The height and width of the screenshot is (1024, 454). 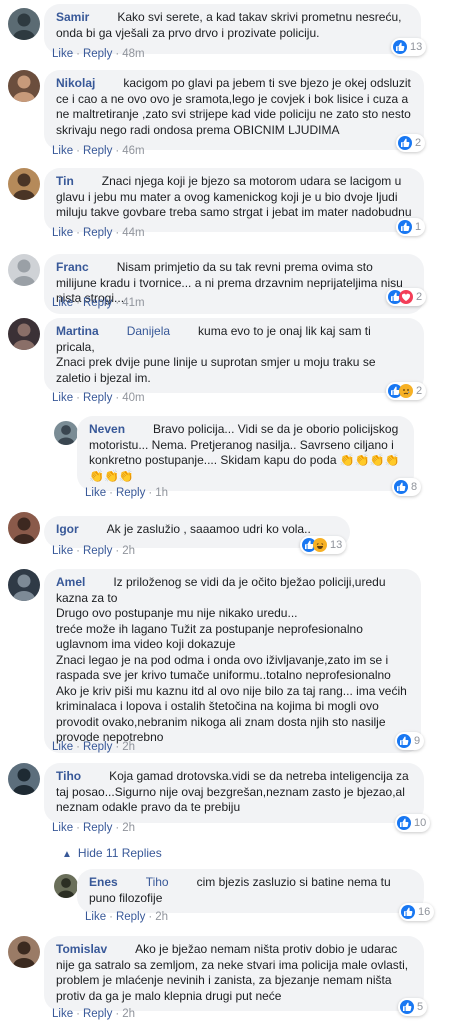 What do you see at coordinates (133, 54) in the screenshot?
I see `comment-timestamp: 48m` at bounding box center [133, 54].